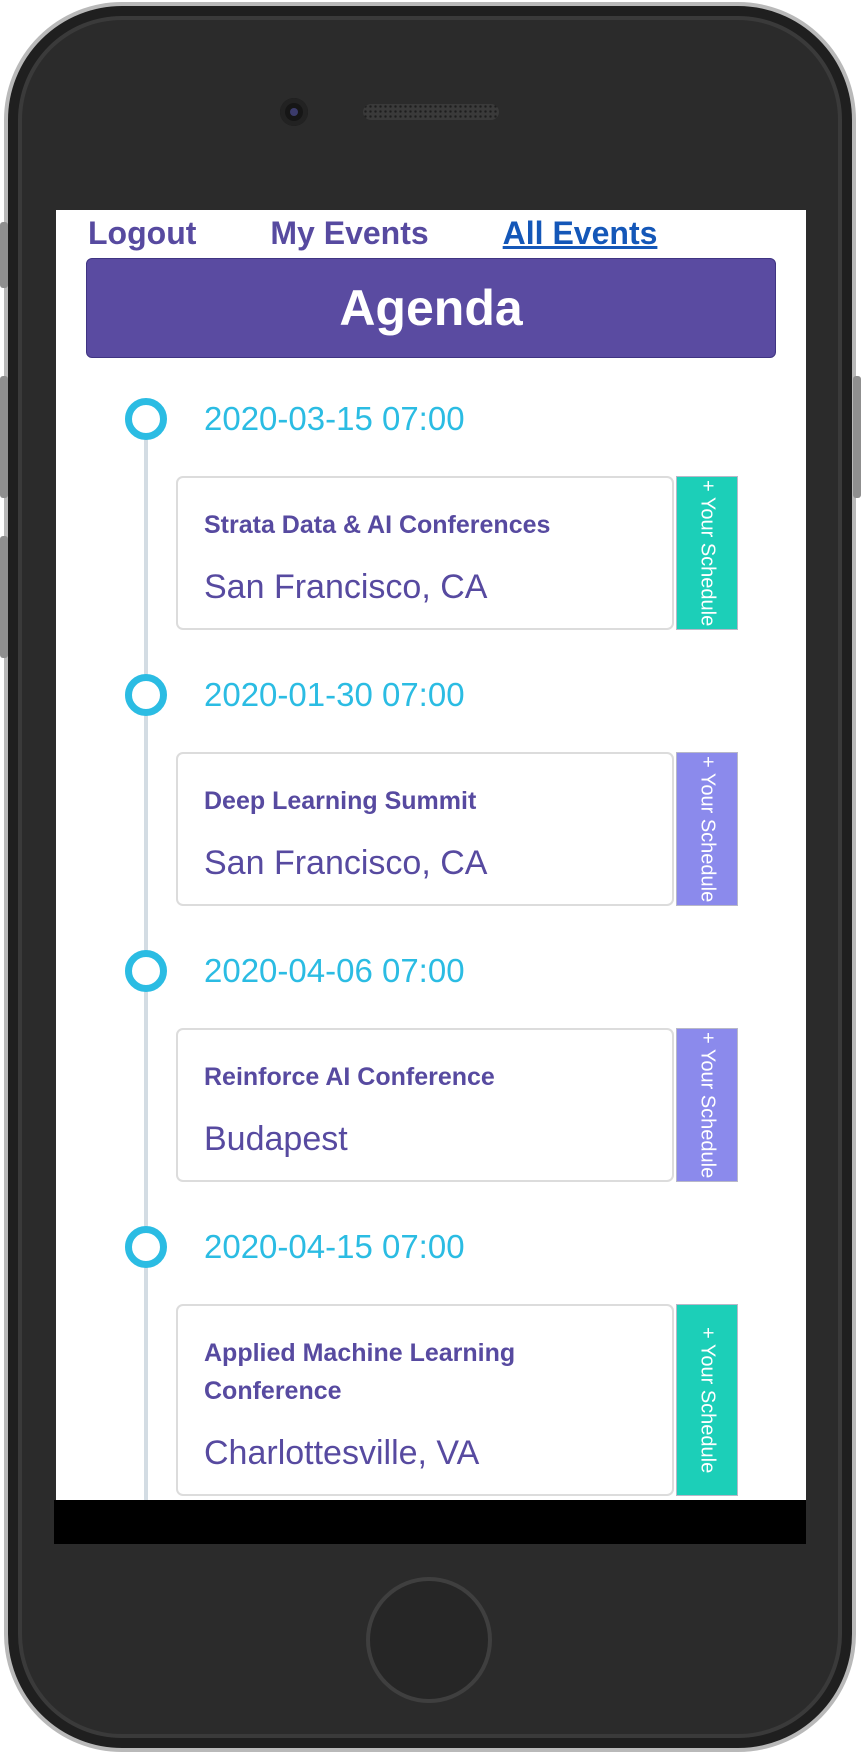 The image size is (862, 1754). What do you see at coordinates (294, 112) in the screenshot?
I see `camera-icon` at bounding box center [294, 112].